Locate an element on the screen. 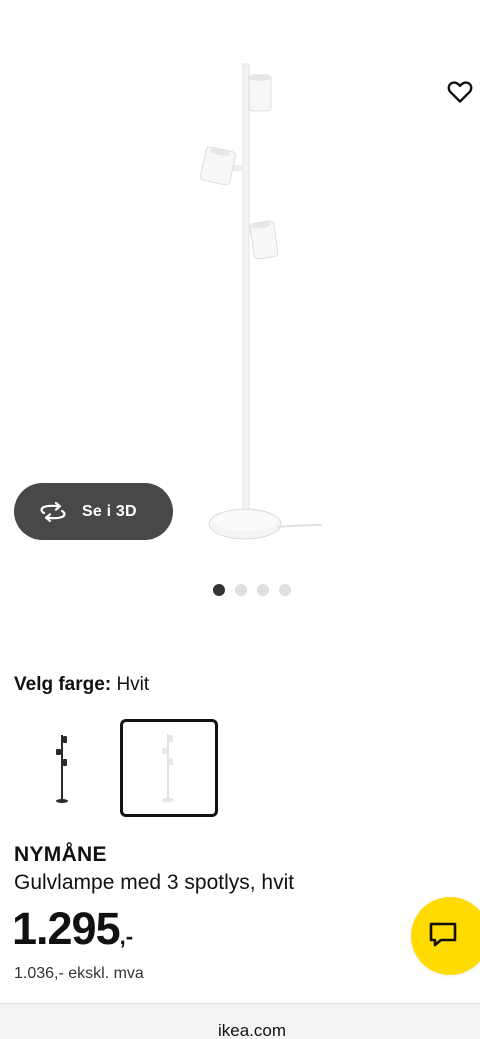 This screenshot has height=1039, width=480. product-name: NYMÅNE is located at coordinates (60, 854).